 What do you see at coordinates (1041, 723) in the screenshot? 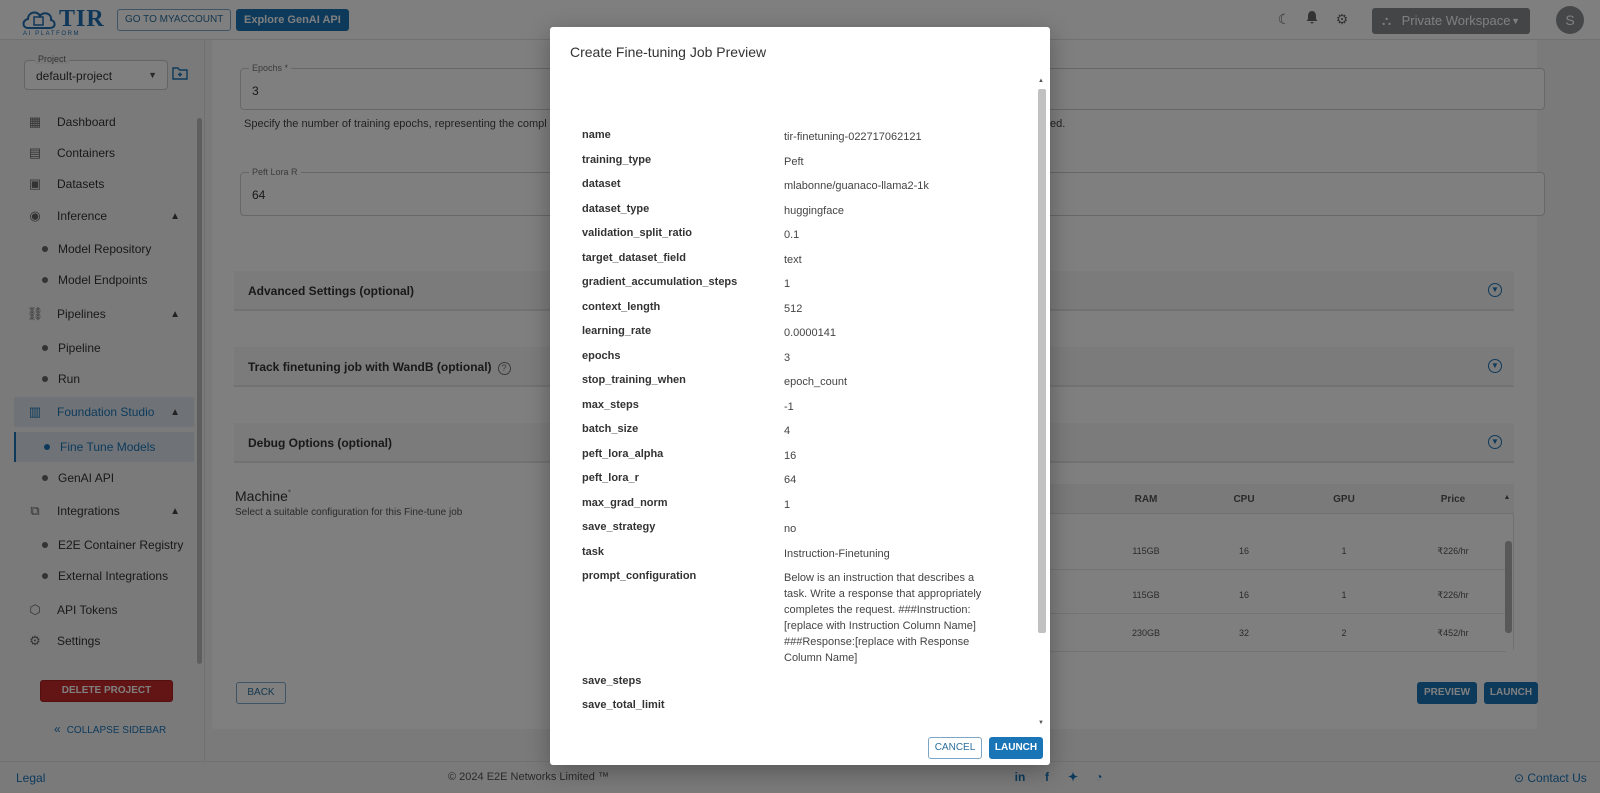
I see `scroll-down-icon: ▼` at bounding box center [1041, 723].